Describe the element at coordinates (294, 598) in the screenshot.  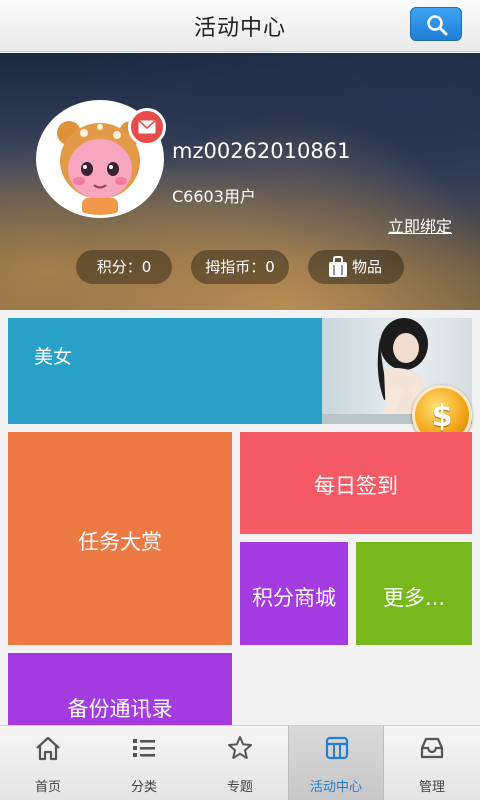
I see `tile-mall-label: 积分商城` at that location.